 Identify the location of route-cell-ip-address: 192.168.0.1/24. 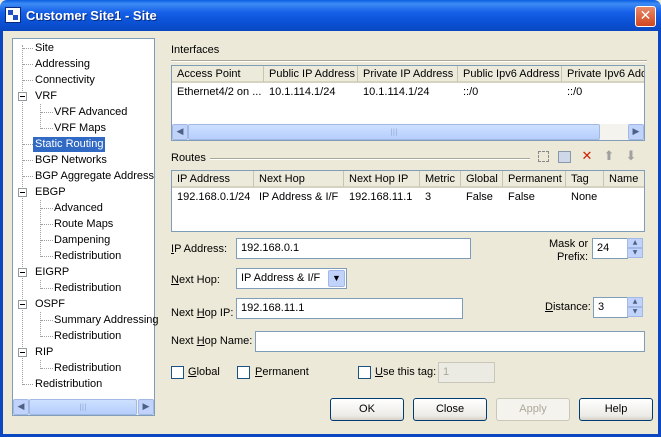
(213, 197).